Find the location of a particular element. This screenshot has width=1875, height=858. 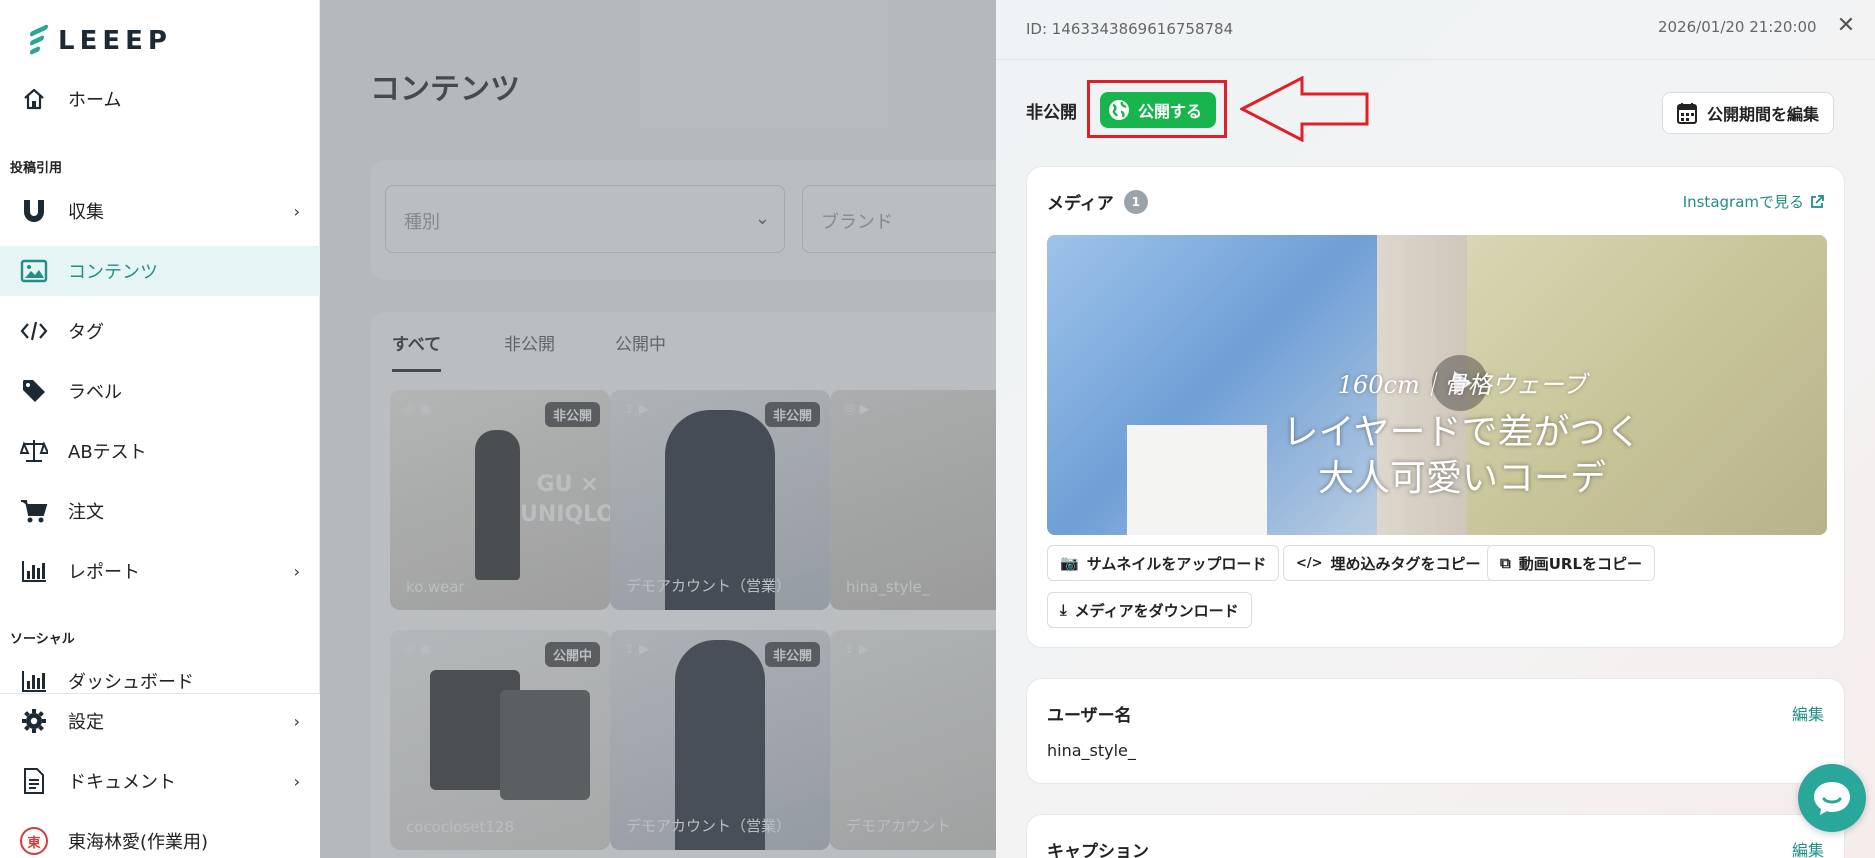

logo-mark-icon is located at coordinates (40, 40).